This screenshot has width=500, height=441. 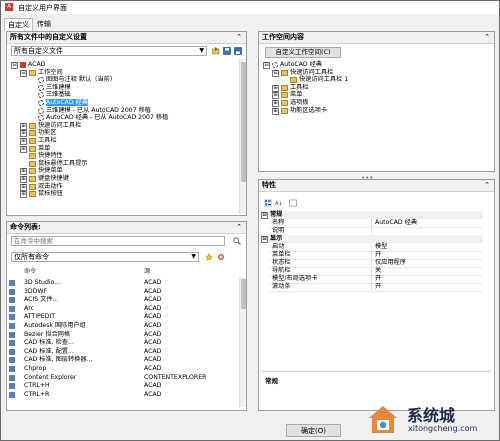 I want to click on command-row: 3DDWF ACAD, so click(x=123, y=292).